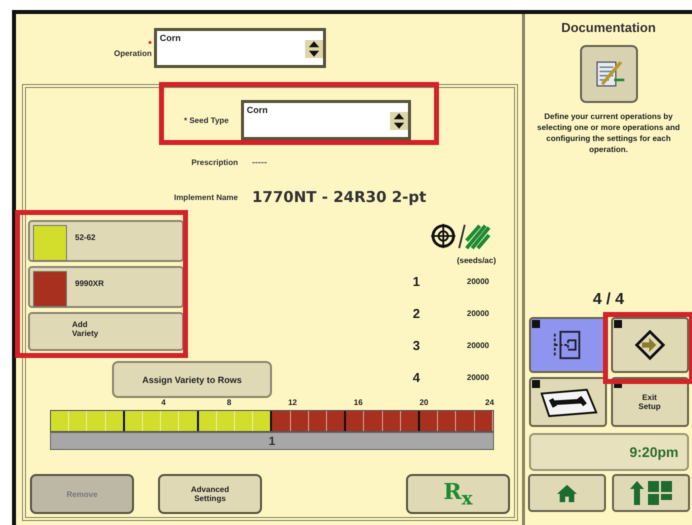  Describe the element at coordinates (325, 120) in the screenshot. I see `seed-type-dropdown: Corn` at that location.